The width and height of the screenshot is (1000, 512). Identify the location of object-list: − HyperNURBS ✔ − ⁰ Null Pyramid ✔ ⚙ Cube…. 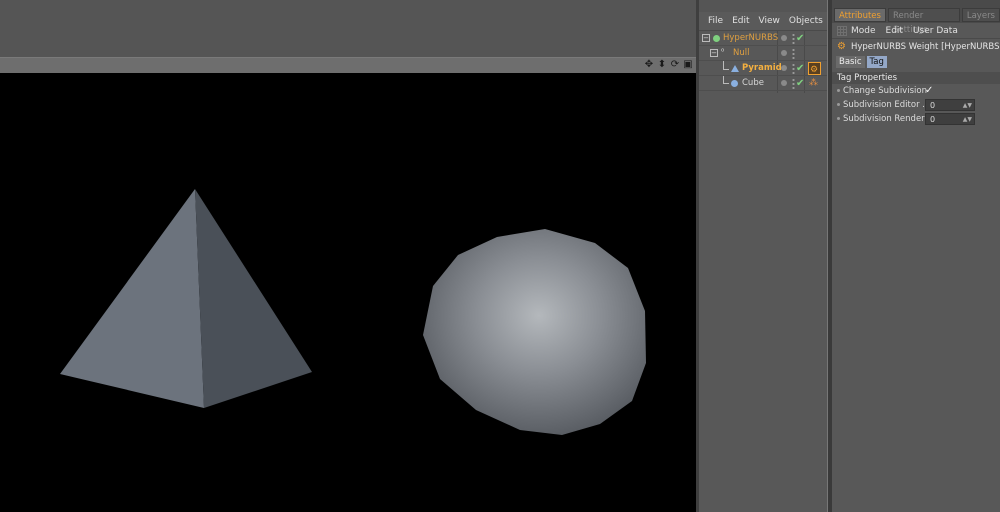
(763, 61).